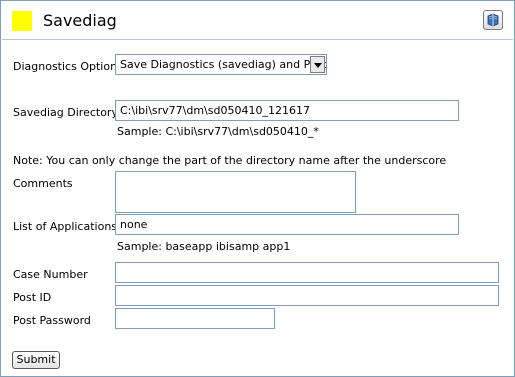  What do you see at coordinates (22, 21) in the screenshot?
I see `logo-square-icon` at bounding box center [22, 21].